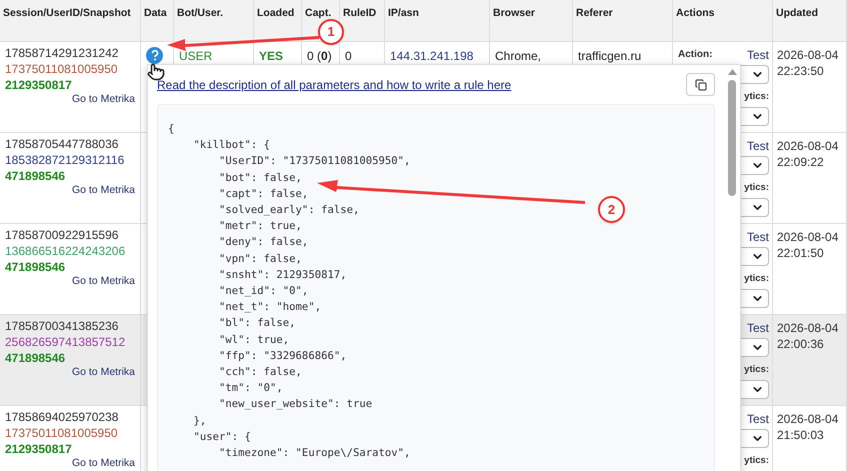 This screenshot has height=471, width=847. Describe the element at coordinates (62, 417) in the screenshot. I see `session-id: 17858694025970238` at that location.